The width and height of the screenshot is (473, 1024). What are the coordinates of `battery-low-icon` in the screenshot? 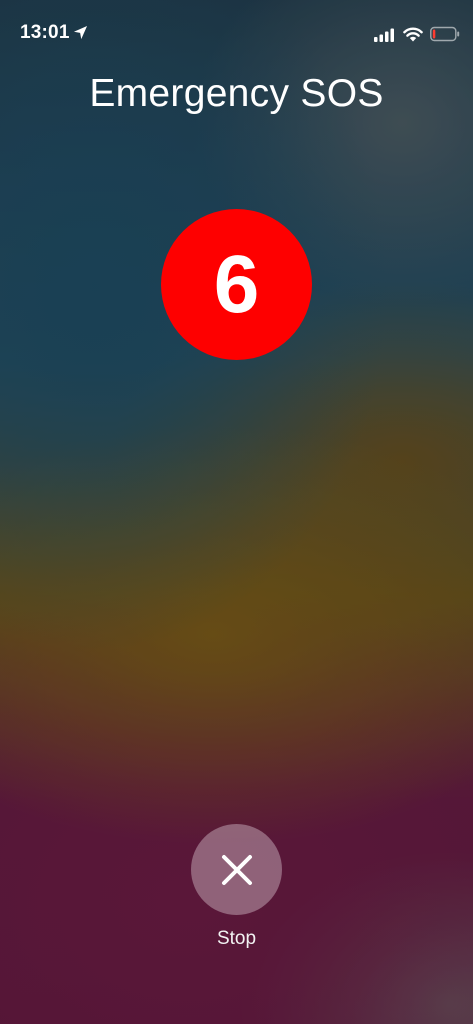 It's located at (445, 34).